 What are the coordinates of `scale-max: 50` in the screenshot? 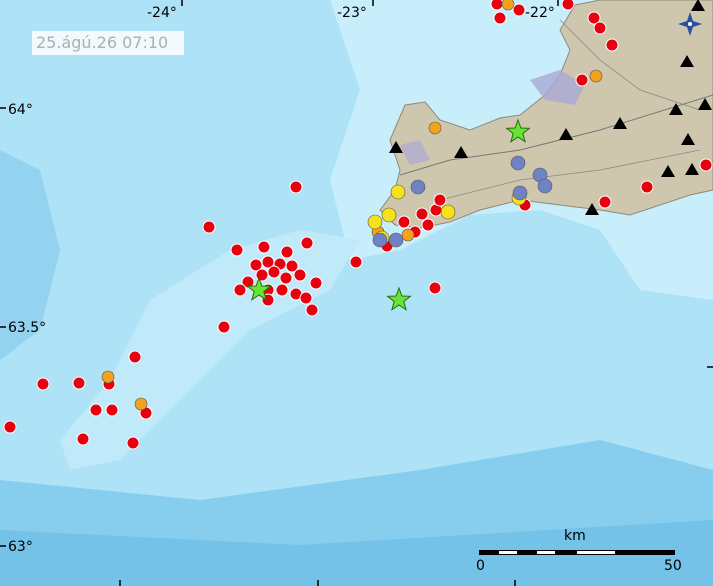 It's located at (673, 566).